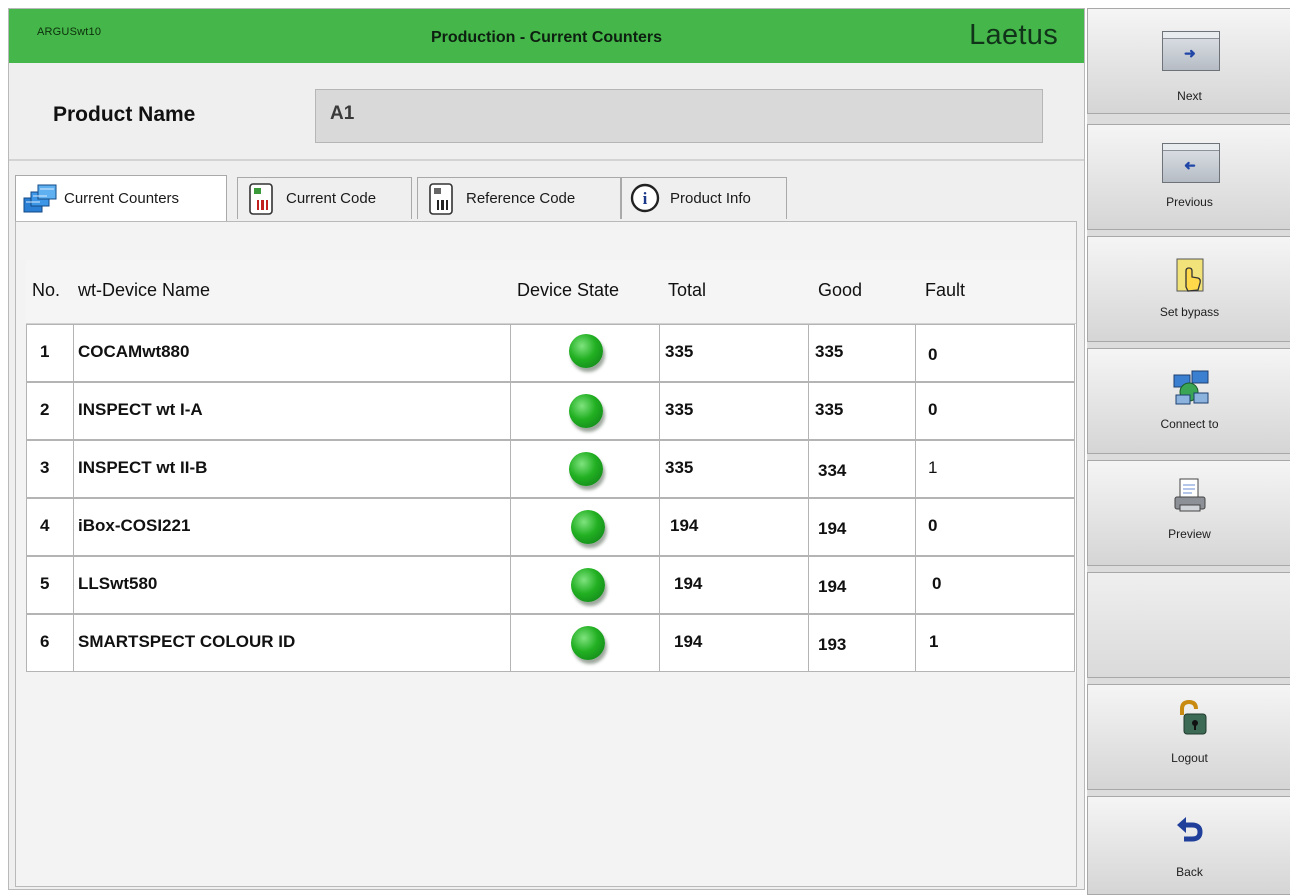 The height and width of the screenshot is (895, 1290). I want to click on table-row: 1 COCAMwt880 335 335 0, so click(551, 353).